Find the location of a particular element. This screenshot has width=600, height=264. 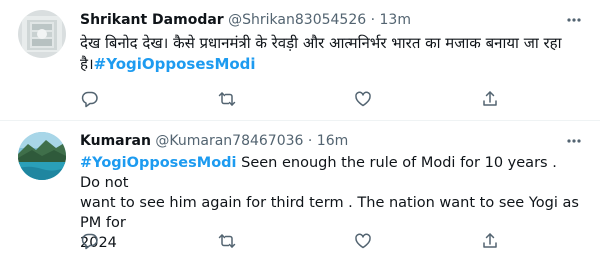

display-name: Kumaran is located at coordinates (115, 141).